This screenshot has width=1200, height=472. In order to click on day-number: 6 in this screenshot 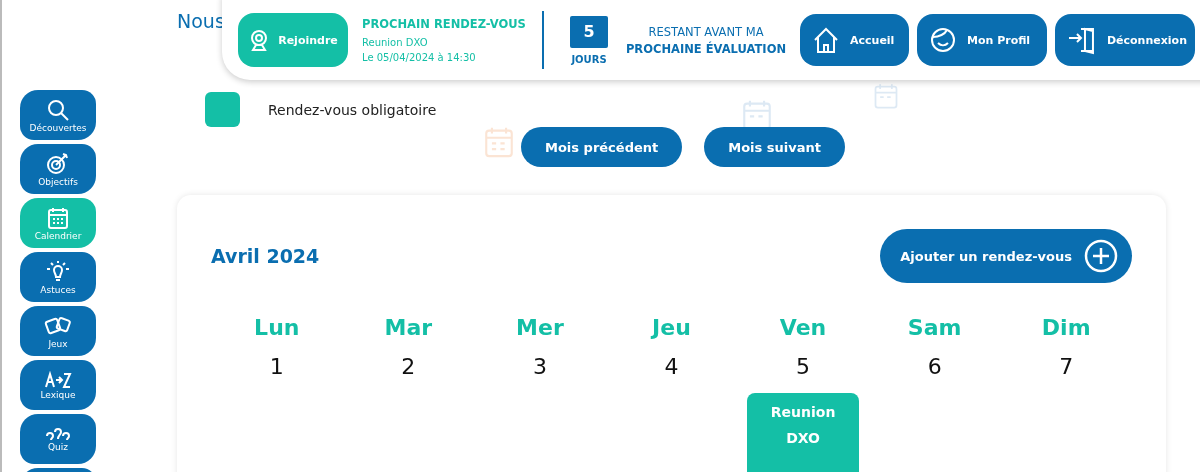, I will do `click(934, 366)`.